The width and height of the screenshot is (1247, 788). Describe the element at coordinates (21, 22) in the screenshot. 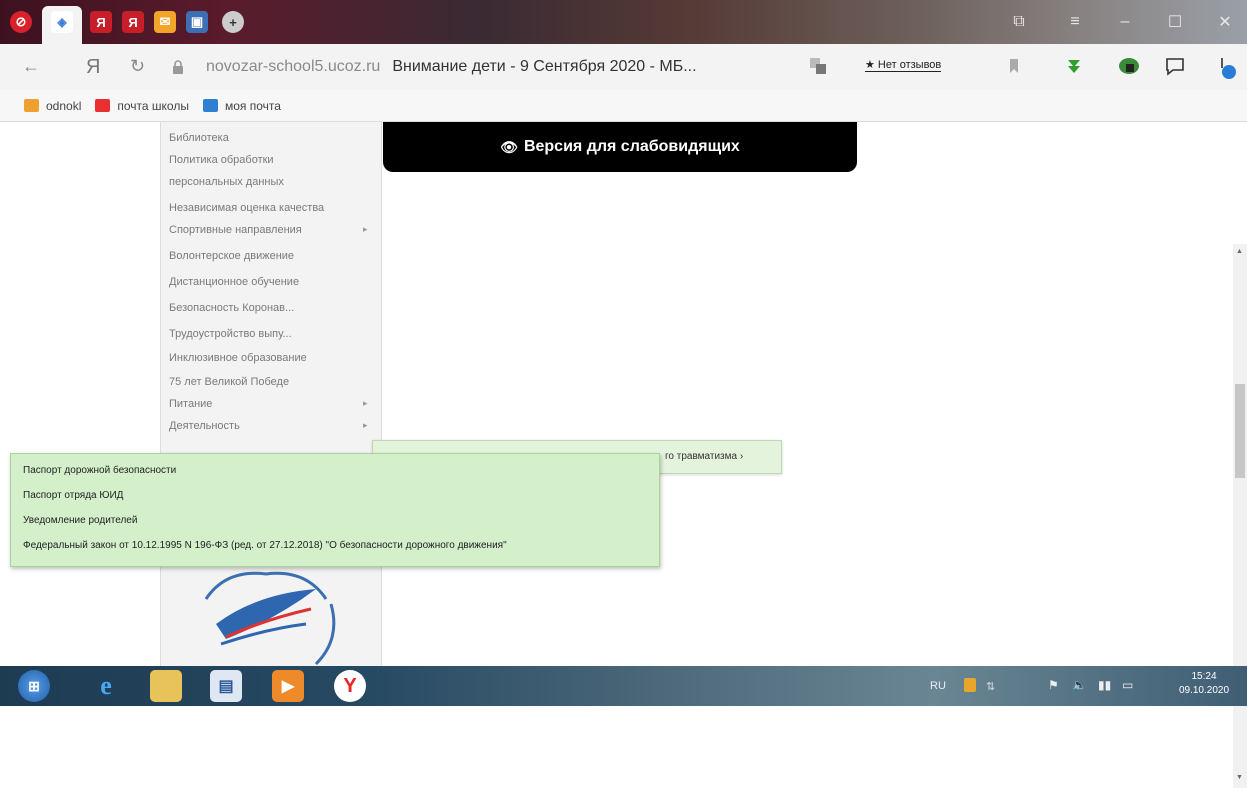

I see `opera-tab-icon: ⊘` at that location.